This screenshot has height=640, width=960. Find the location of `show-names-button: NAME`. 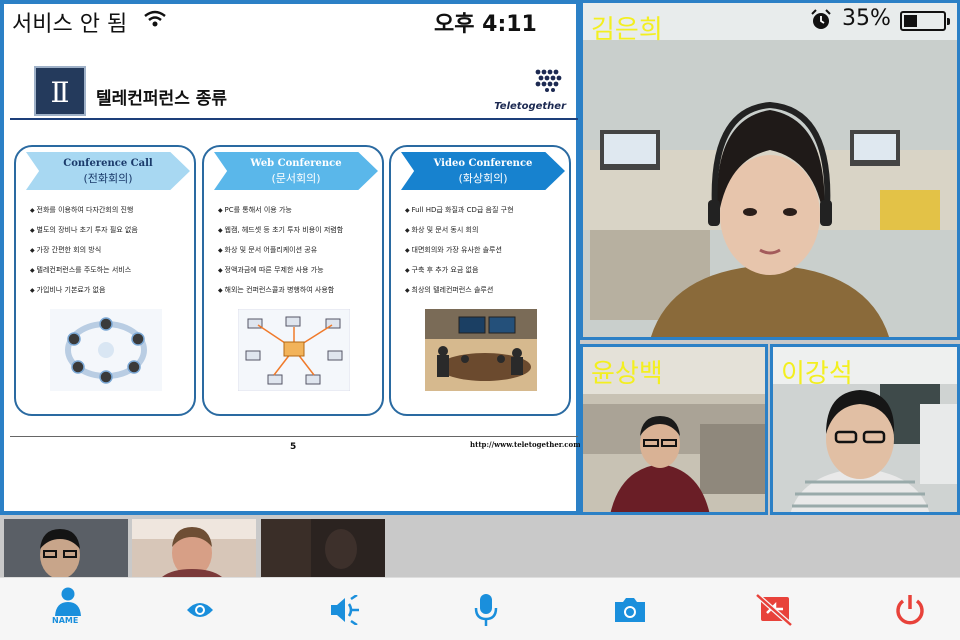

show-names-button: NAME is located at coordinates (68, 609).